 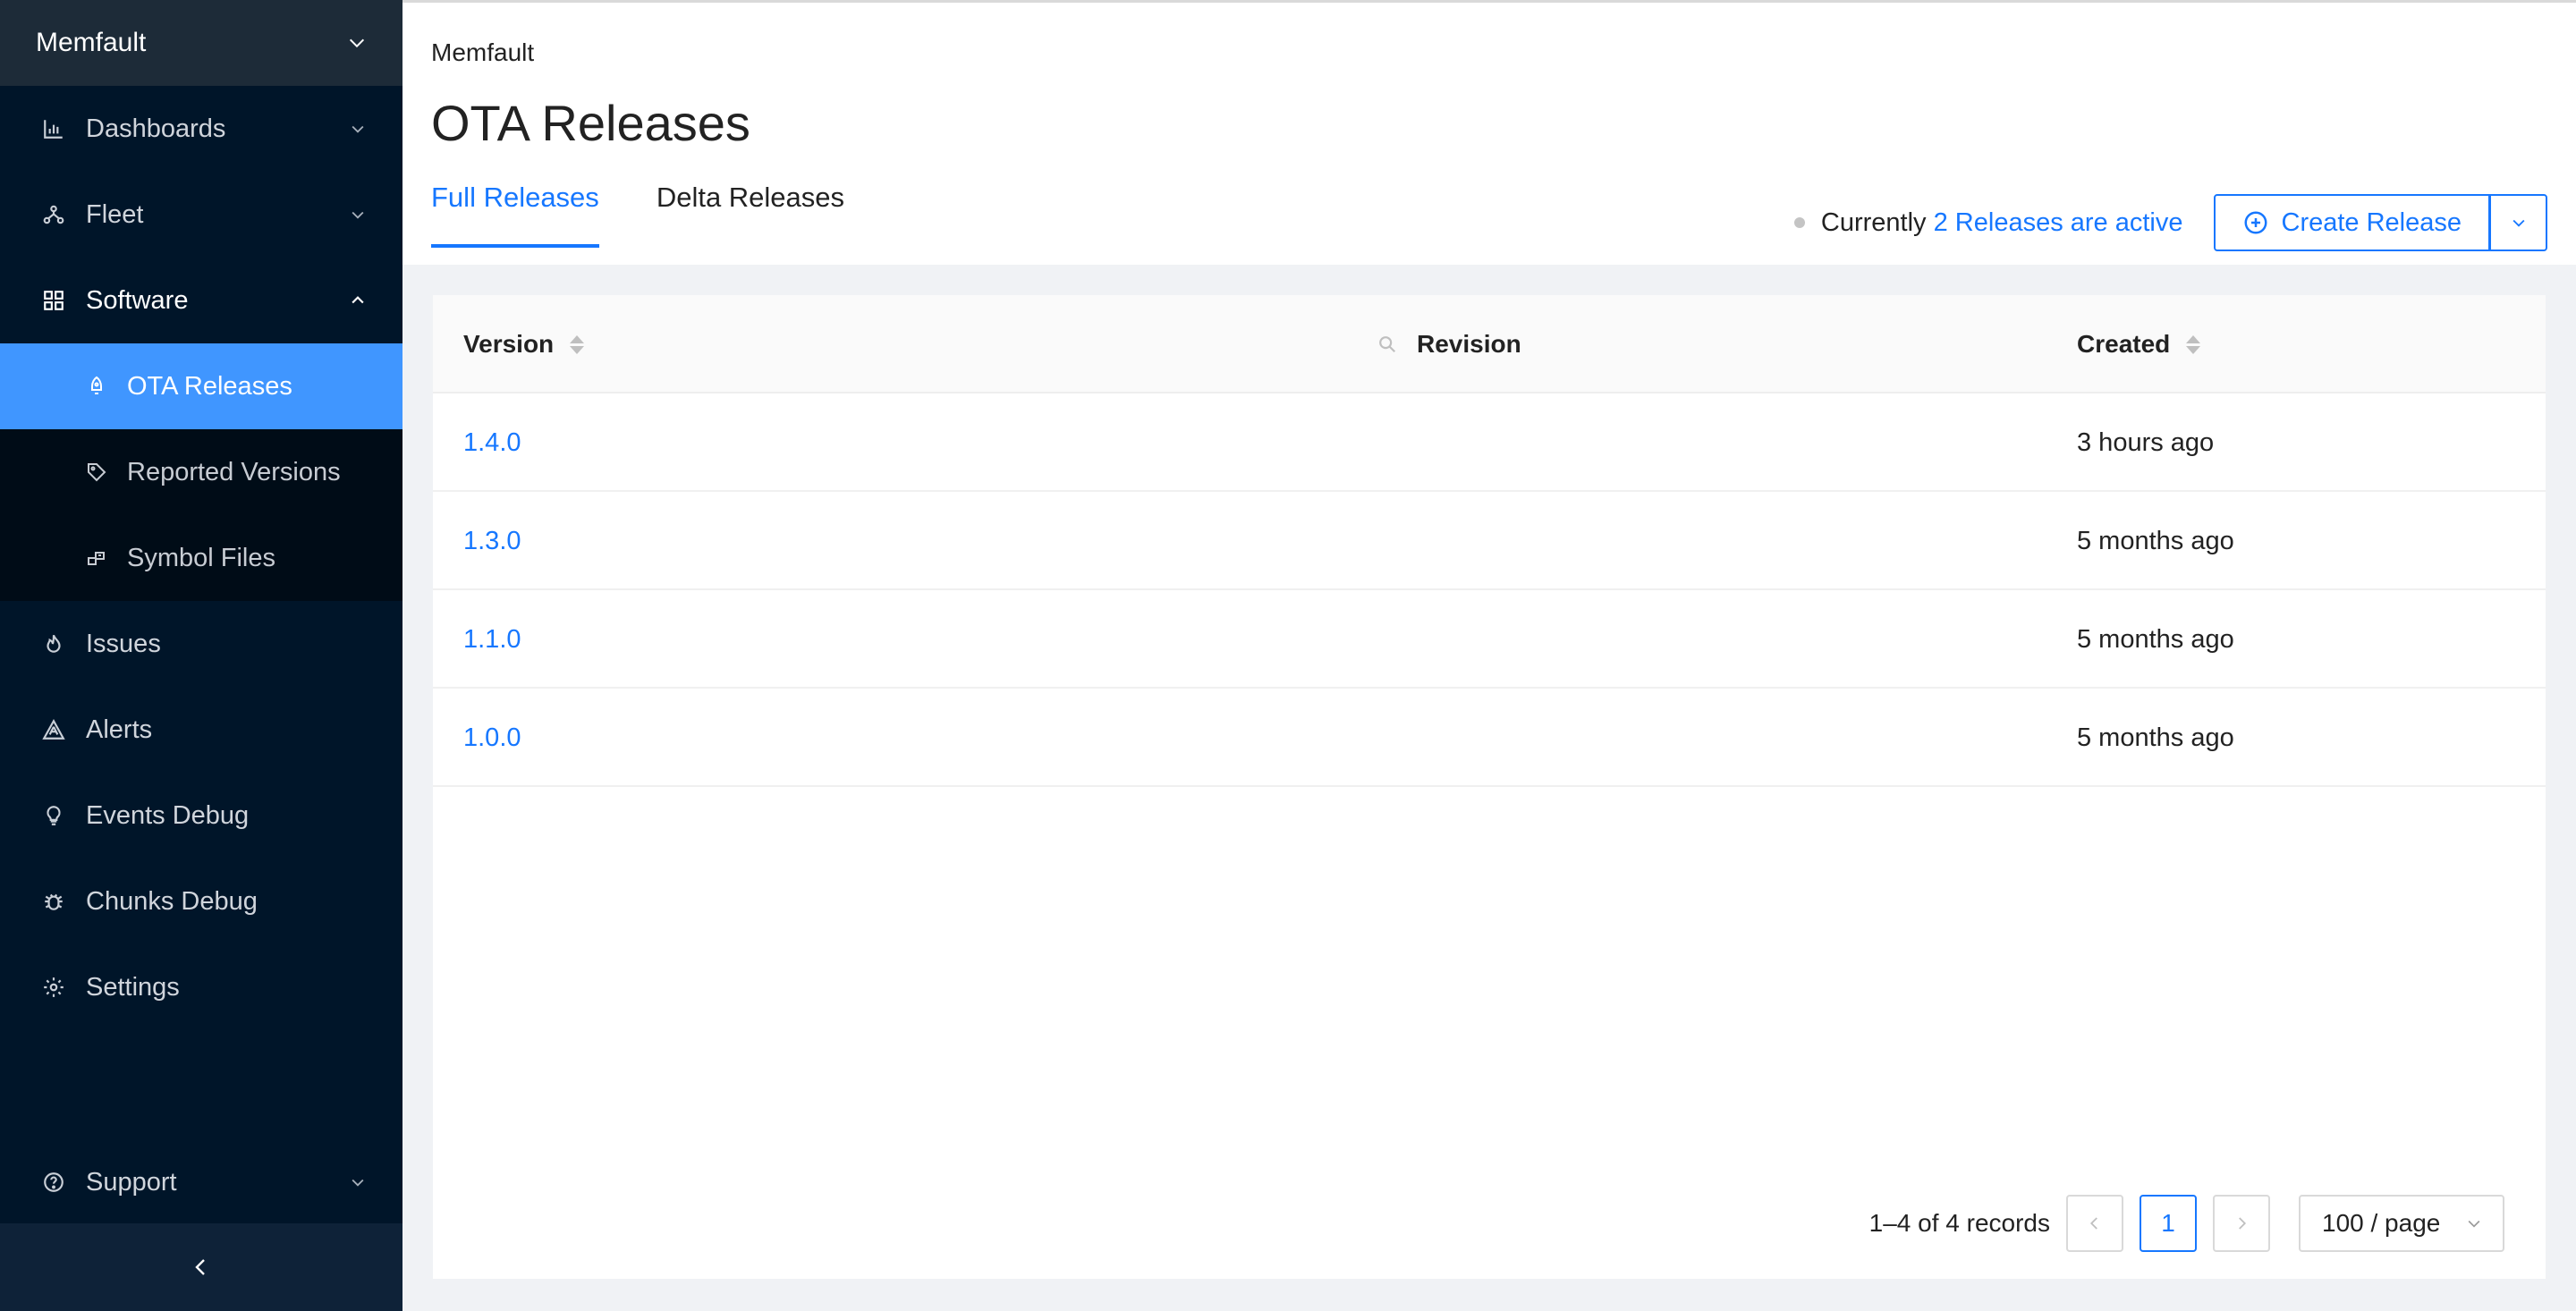 I want to click on sidebar-item-label: Reported Versions, so click(x=234, y=471).